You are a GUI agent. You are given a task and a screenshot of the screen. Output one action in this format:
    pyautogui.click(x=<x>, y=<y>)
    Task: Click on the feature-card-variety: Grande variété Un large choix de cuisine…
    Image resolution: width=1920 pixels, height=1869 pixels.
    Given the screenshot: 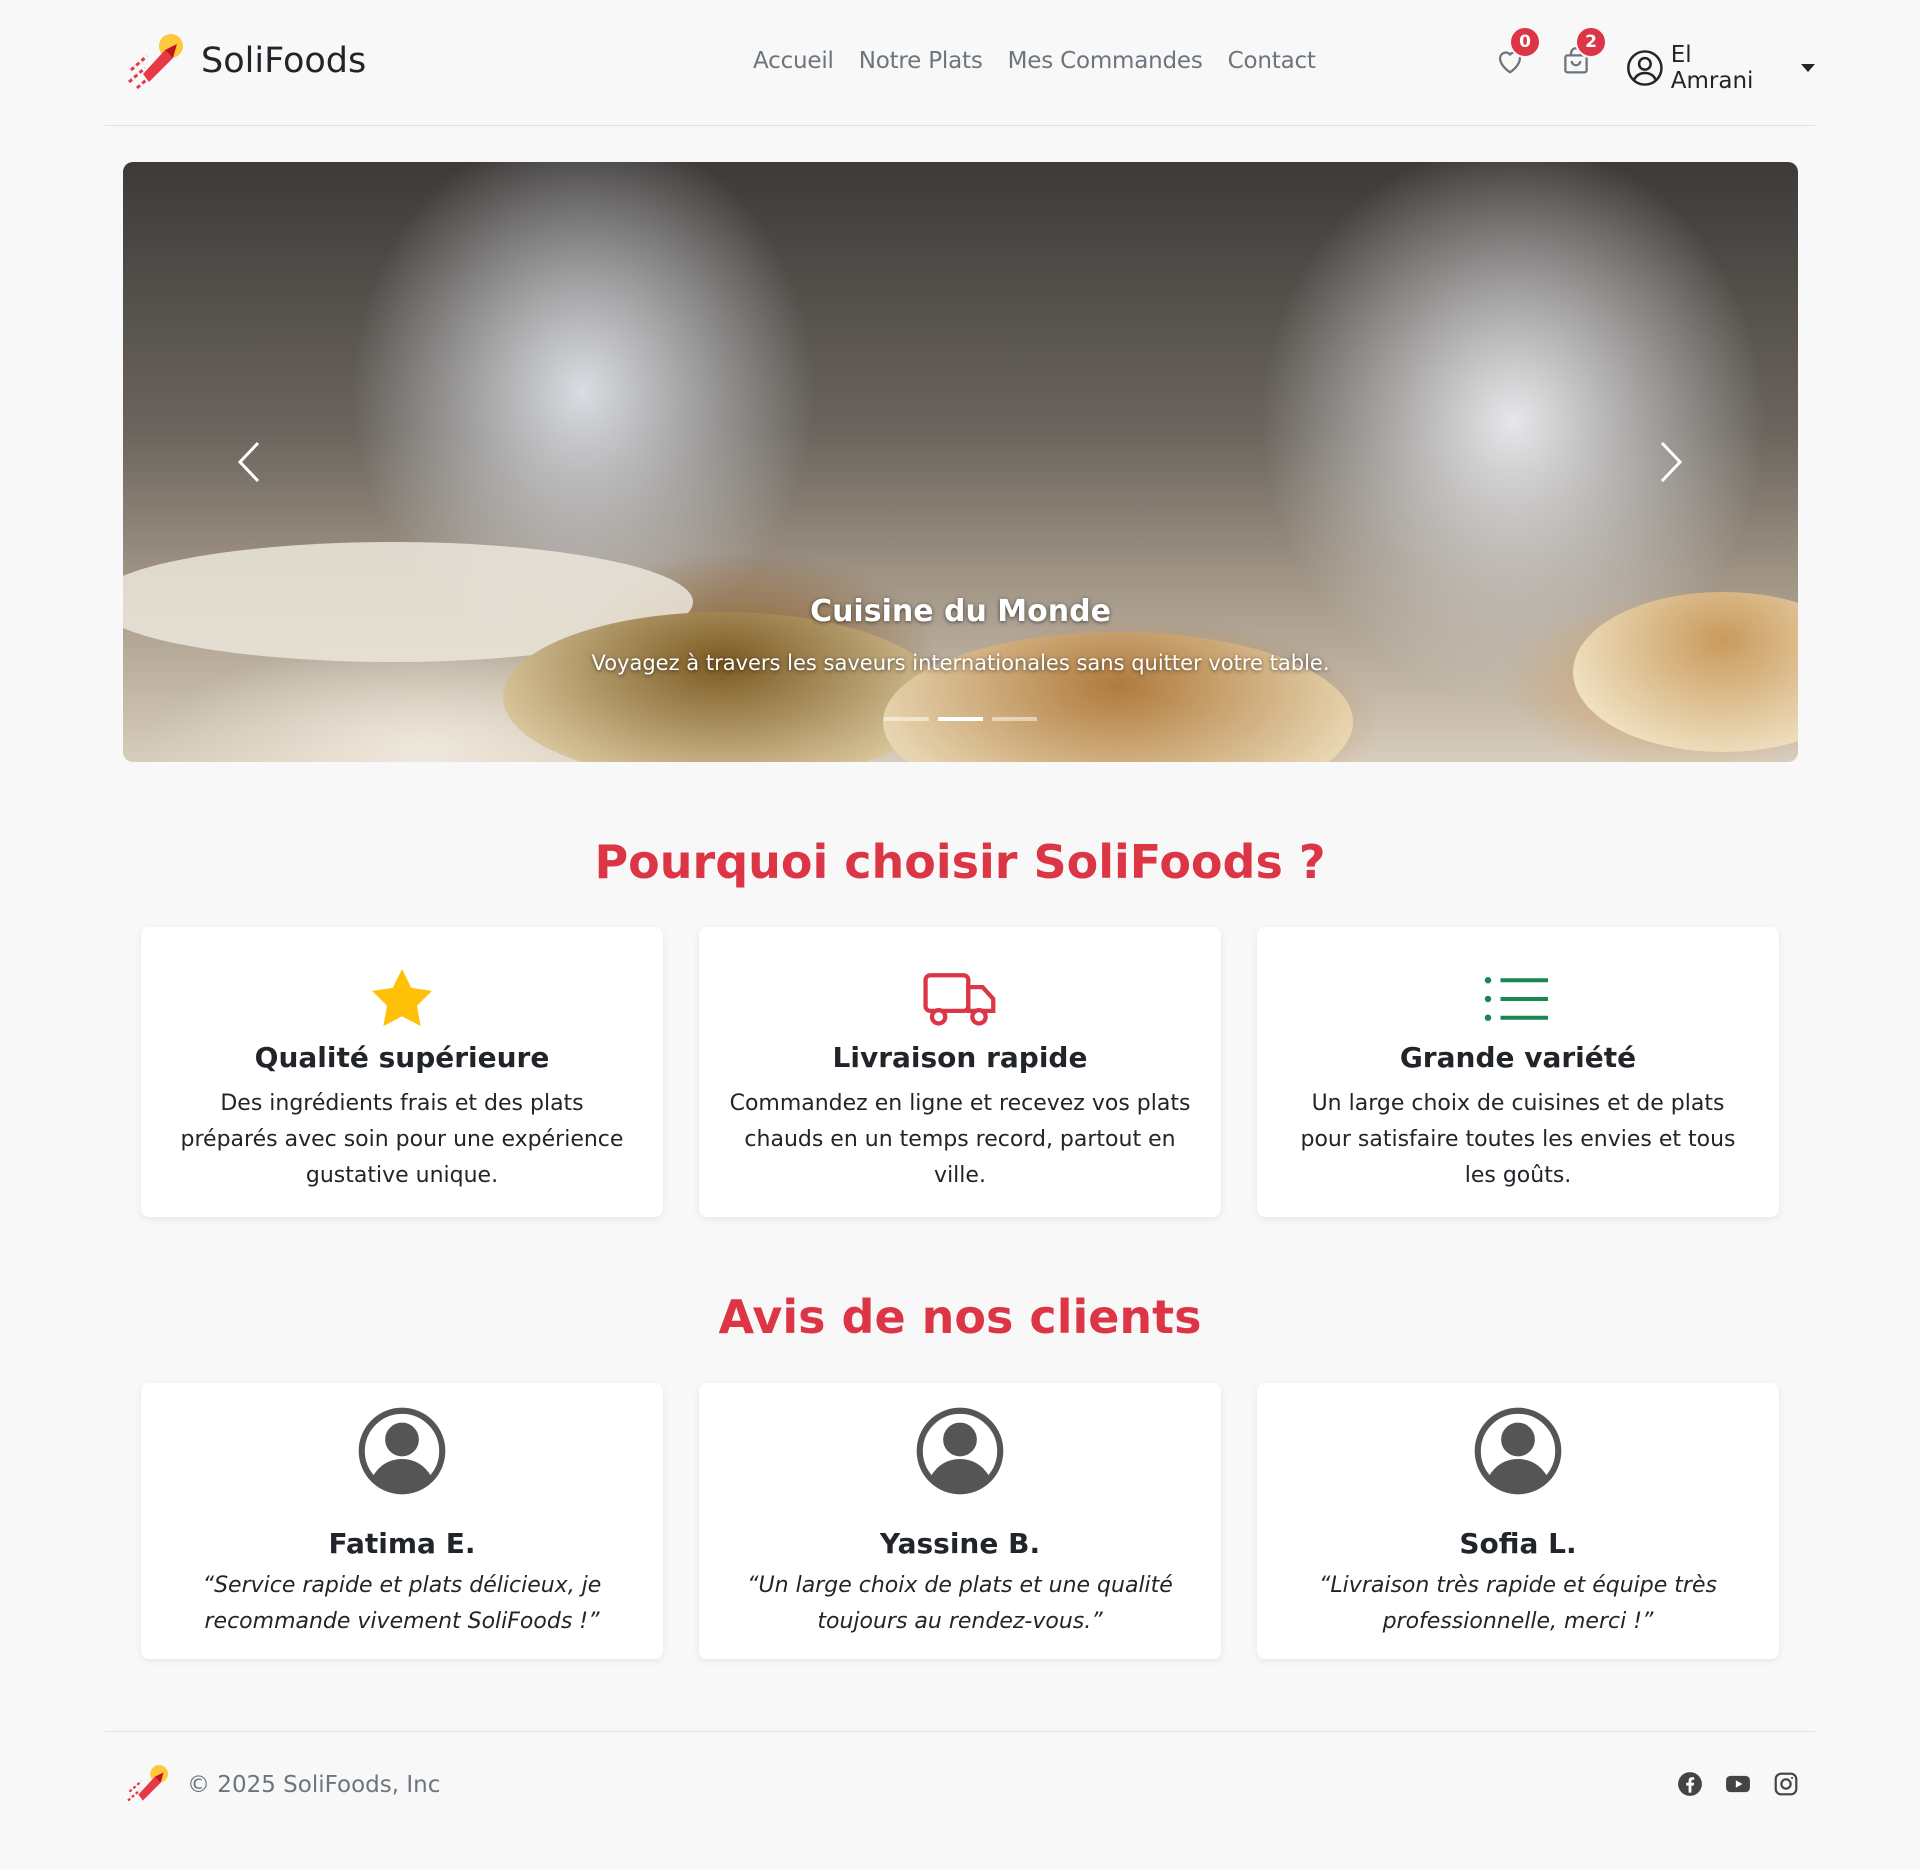 What is the action you would take?
    pyautogui.click(x=1518, y=1072)
    